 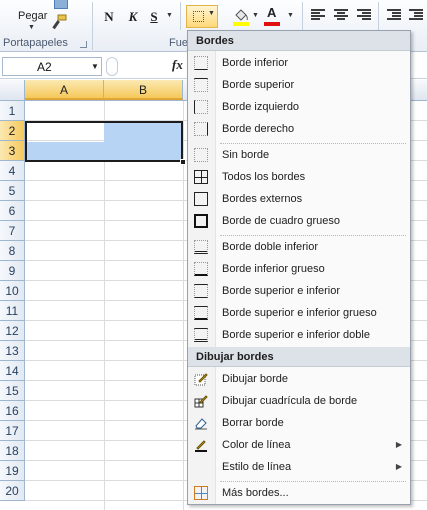 I want to click on name-box: A2 ▼, so click(x=52, y=66).